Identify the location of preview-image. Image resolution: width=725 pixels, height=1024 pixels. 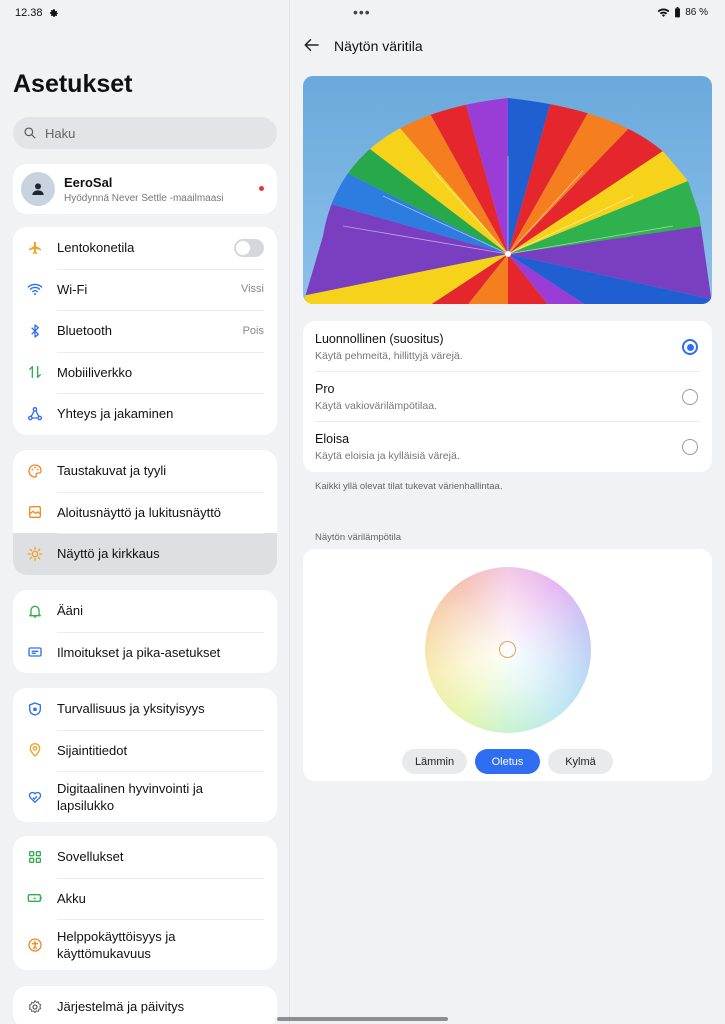
(507, 190).